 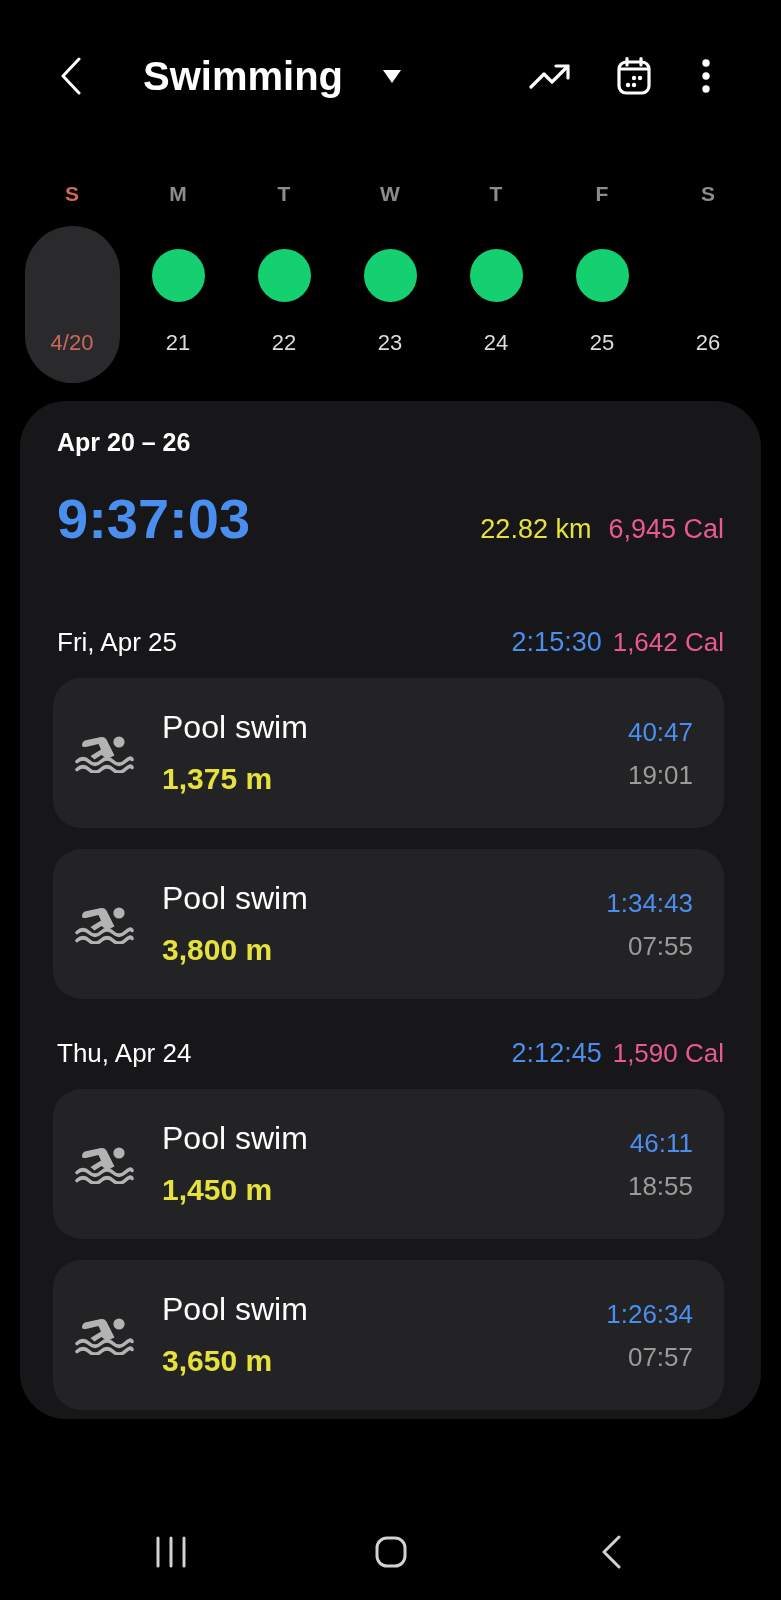 I want to click on workout-distance: 3,650 m, so click(x=217, y=1361).